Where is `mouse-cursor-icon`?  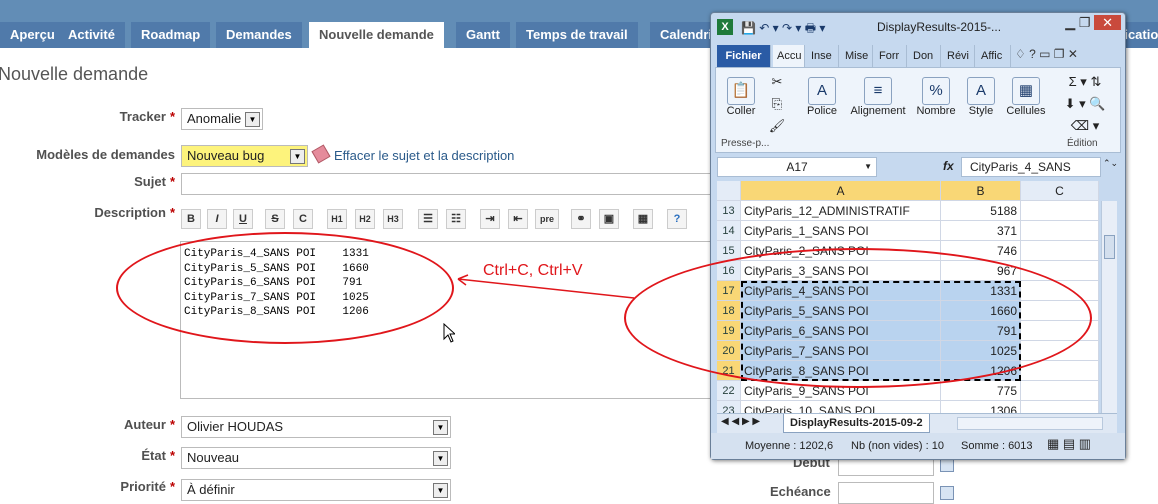
mouse-cursor-icon is located at coordinates (449, 333).